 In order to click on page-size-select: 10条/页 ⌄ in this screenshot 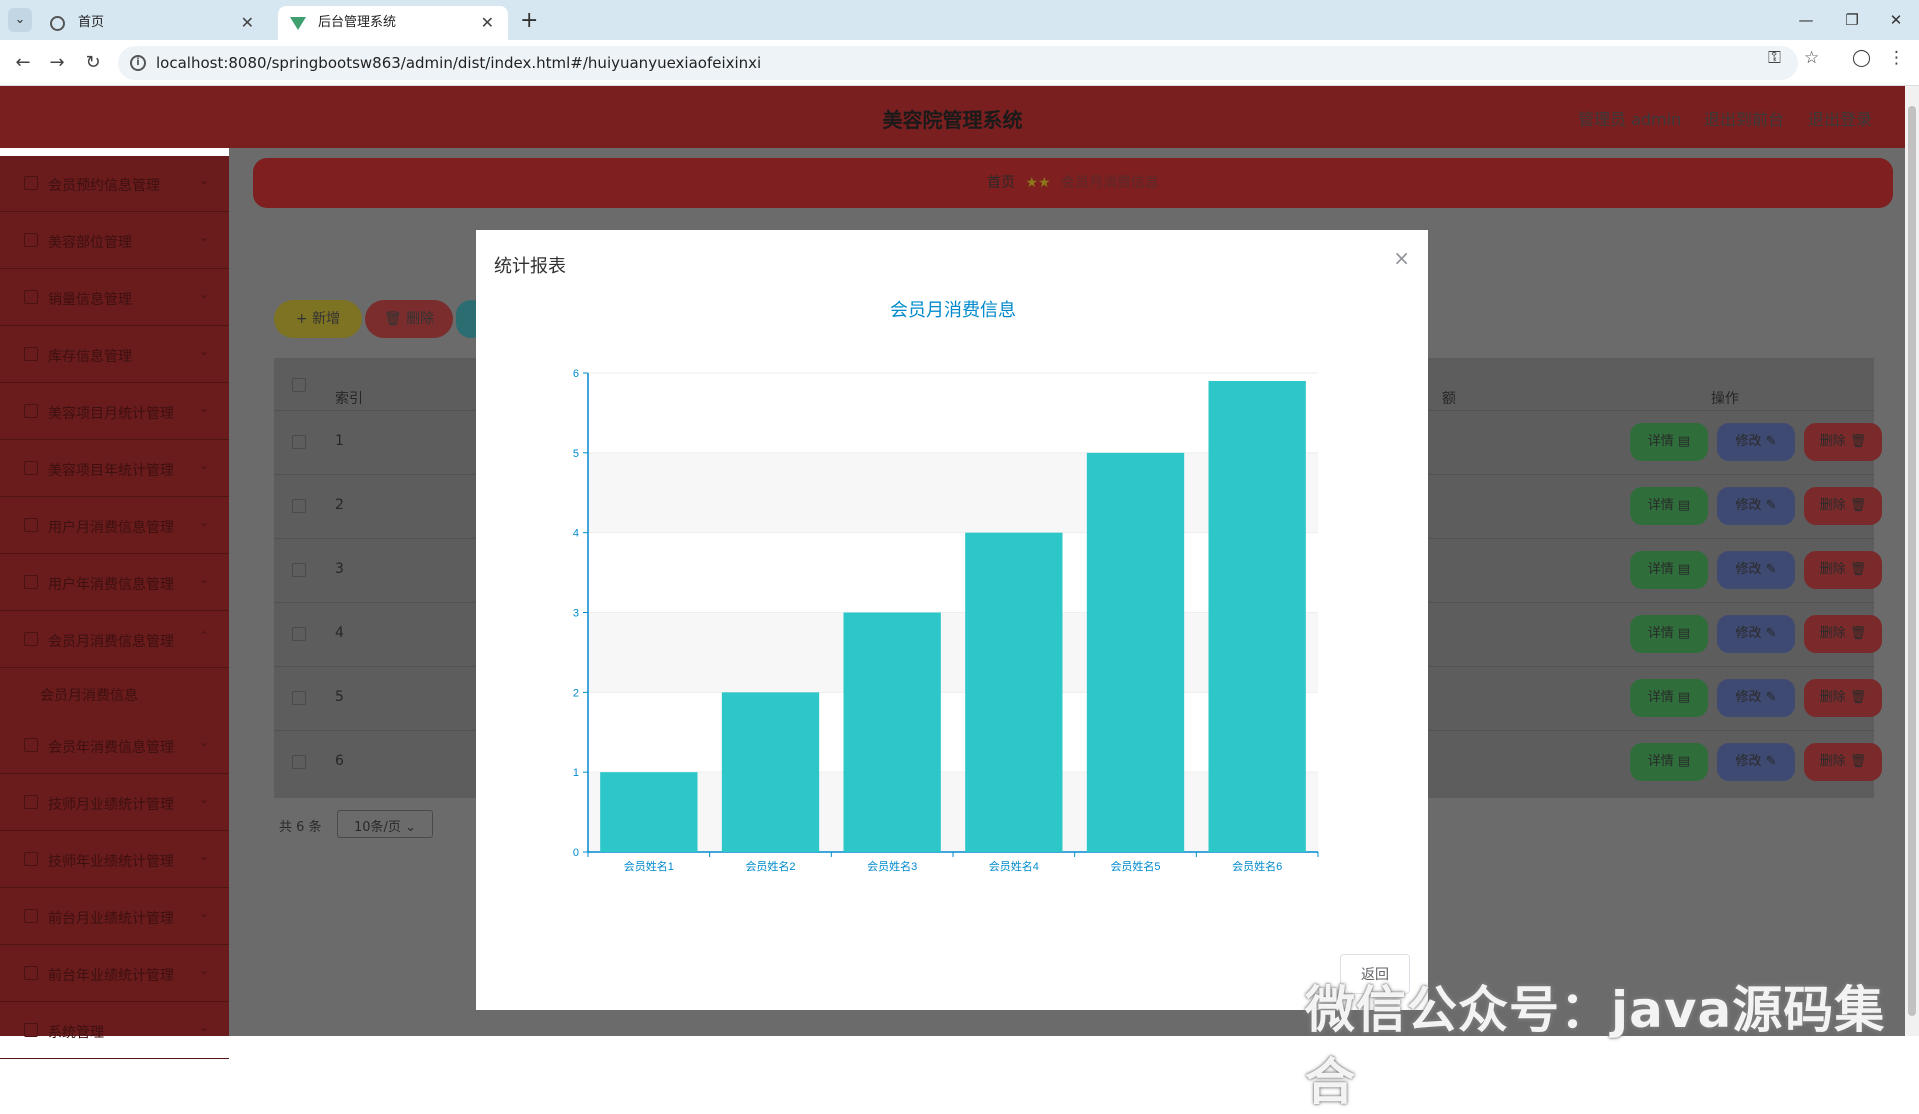, I will do `click(385, 824)`.